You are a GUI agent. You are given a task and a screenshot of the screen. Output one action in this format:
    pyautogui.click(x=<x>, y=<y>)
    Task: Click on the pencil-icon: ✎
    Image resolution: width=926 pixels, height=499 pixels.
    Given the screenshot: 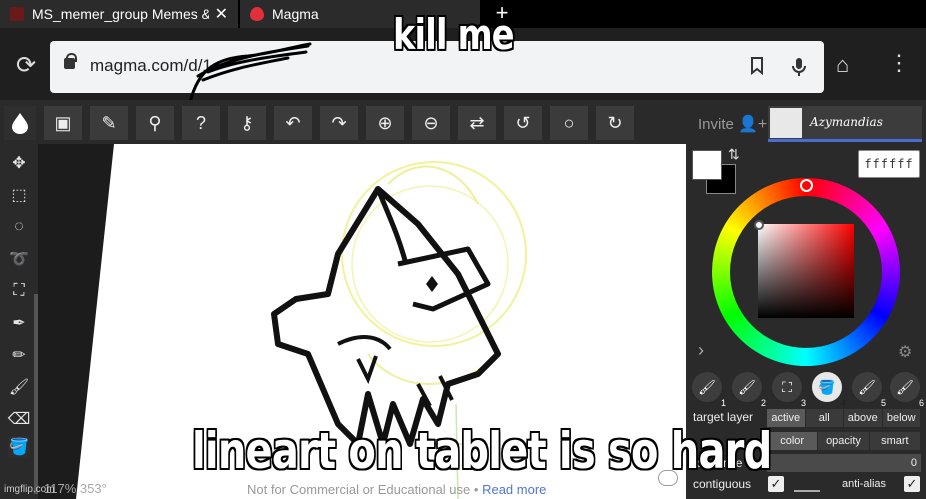 What is the action you would take?
    pyautogui.click(x=109, y=123)
    